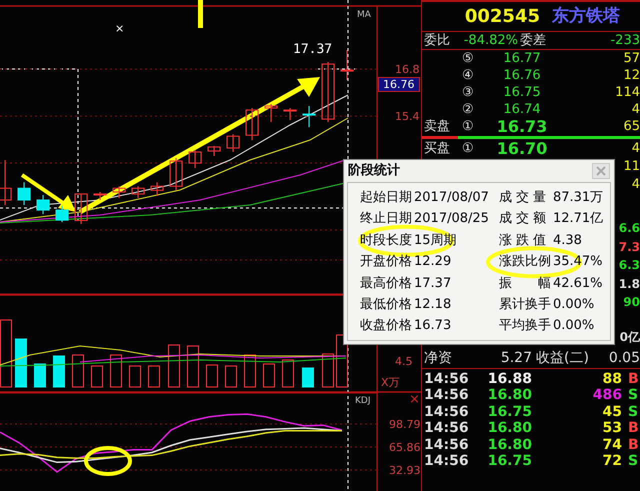 The height and width of the screenshot is (491, 640). I want to click on stat-value: 12.29, so click(433, 262).